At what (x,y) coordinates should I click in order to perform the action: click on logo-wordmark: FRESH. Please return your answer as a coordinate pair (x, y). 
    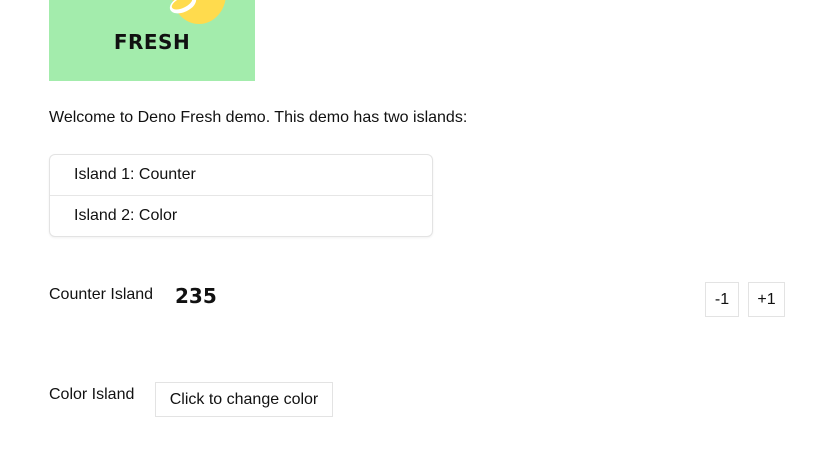
    Looking at the image, I should click on (152, 42).